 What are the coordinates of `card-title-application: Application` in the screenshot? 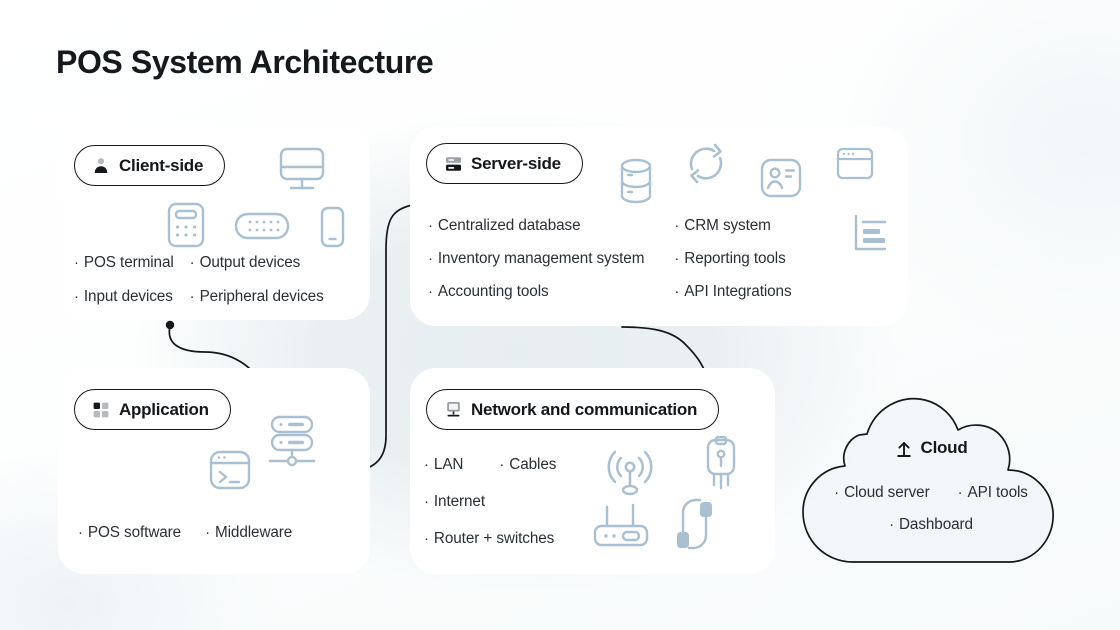 It's located at (164, 409).